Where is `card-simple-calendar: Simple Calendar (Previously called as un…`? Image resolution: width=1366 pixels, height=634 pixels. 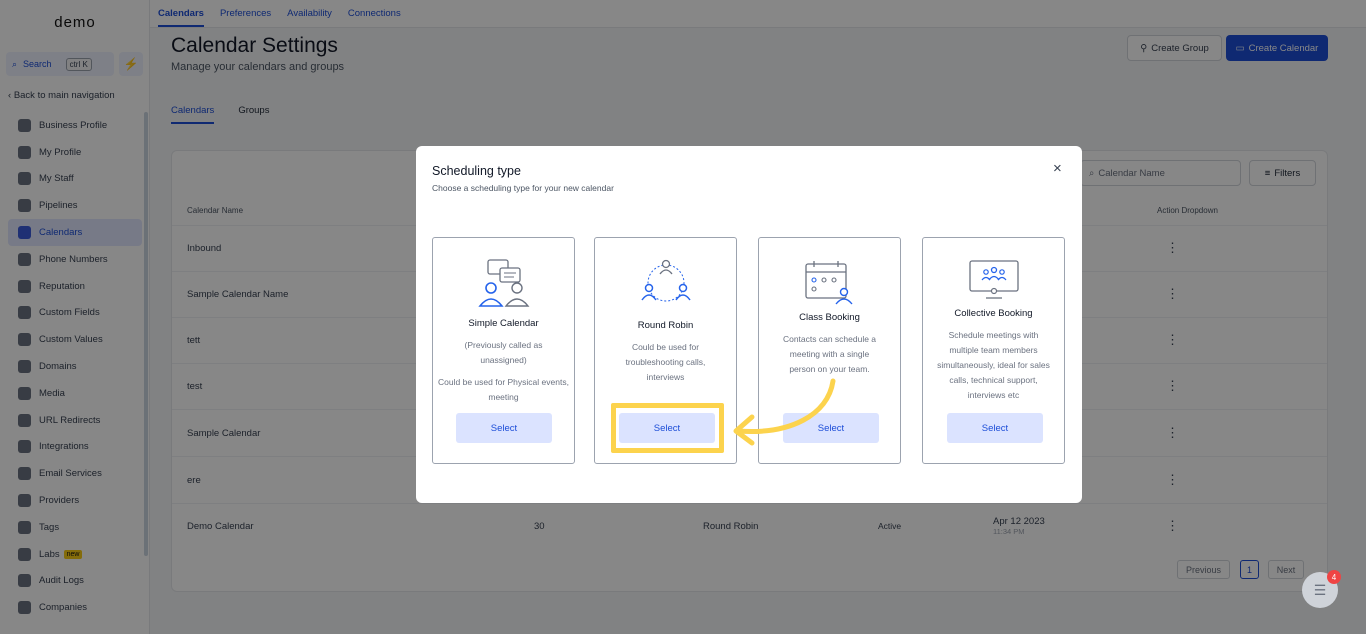 card-simple-calendar: Simple Calendar (Previously called as un… is located at coordinates (503, 350).